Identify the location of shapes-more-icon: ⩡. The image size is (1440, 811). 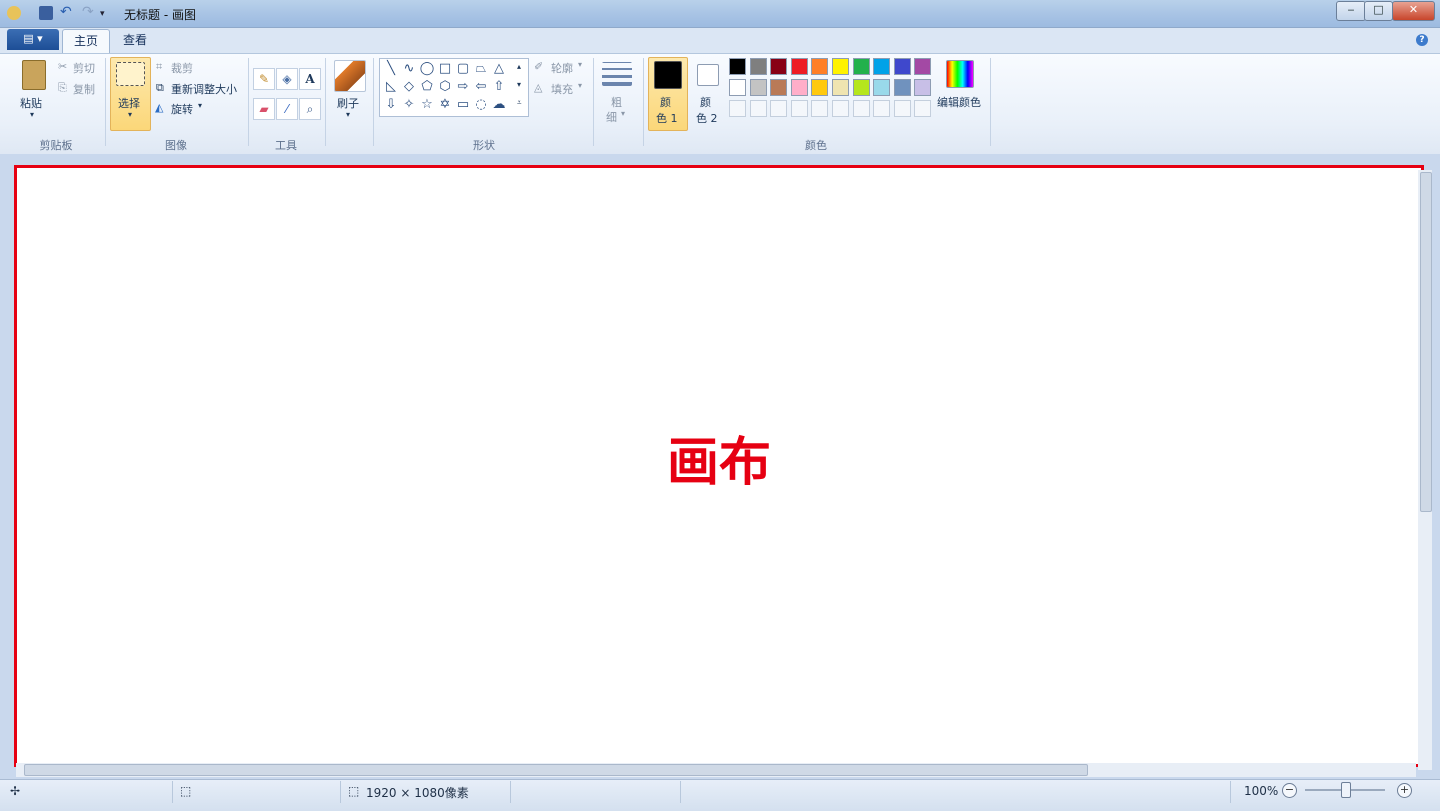
(519, 103).